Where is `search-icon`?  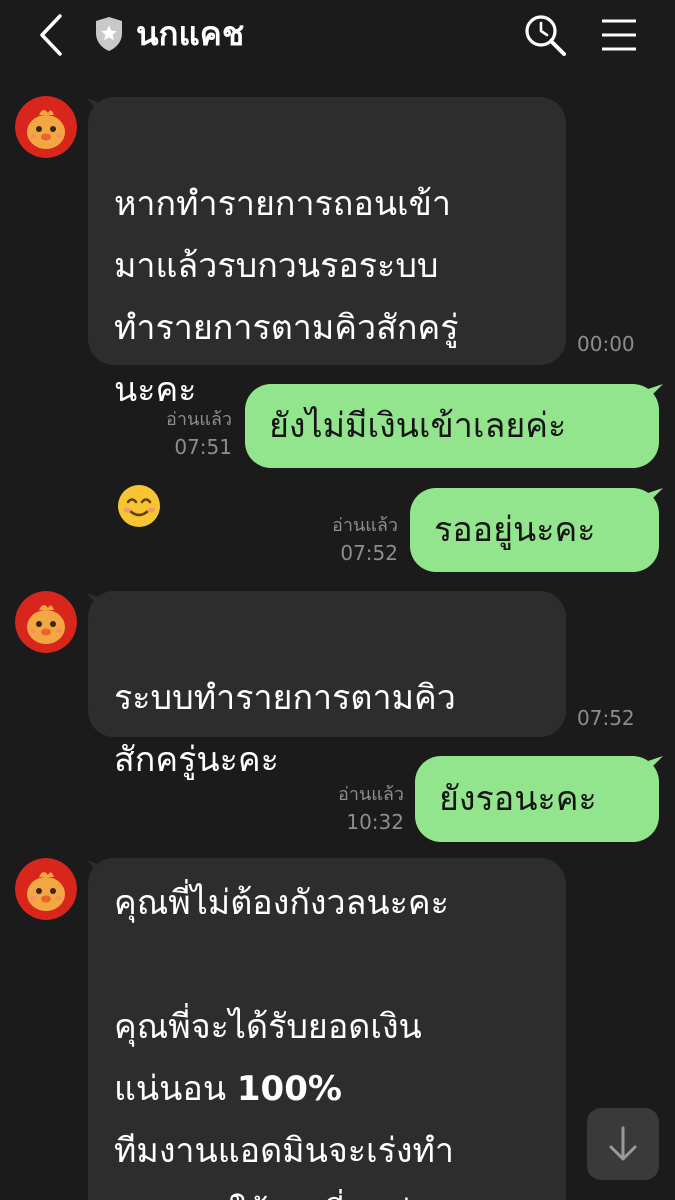
search-icon is located at coordinates (545, 35).